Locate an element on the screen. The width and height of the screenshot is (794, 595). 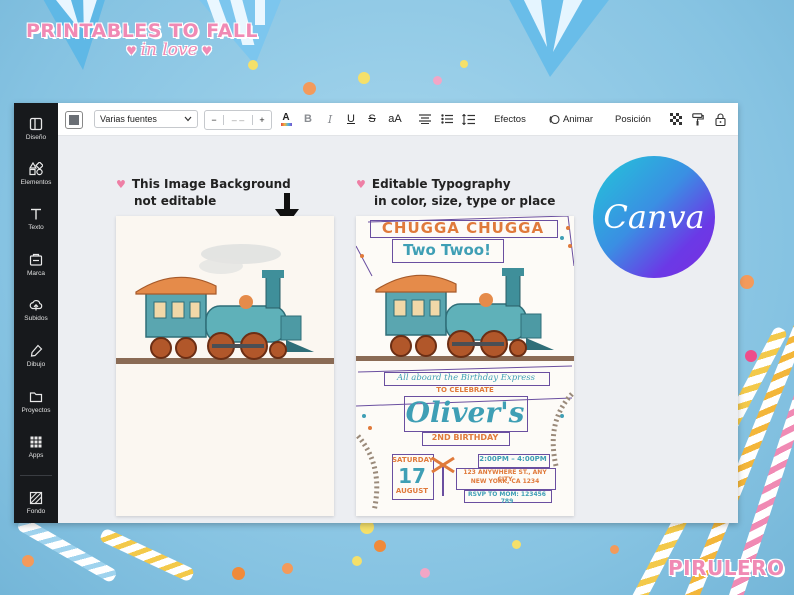
text-color-bar-icon is located at coordinates (286, 124).